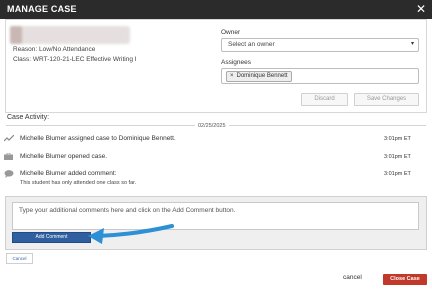  Describe the element at coordinates (352, 277) in the screenshot. I see `cancel-link: cancel` at that location.